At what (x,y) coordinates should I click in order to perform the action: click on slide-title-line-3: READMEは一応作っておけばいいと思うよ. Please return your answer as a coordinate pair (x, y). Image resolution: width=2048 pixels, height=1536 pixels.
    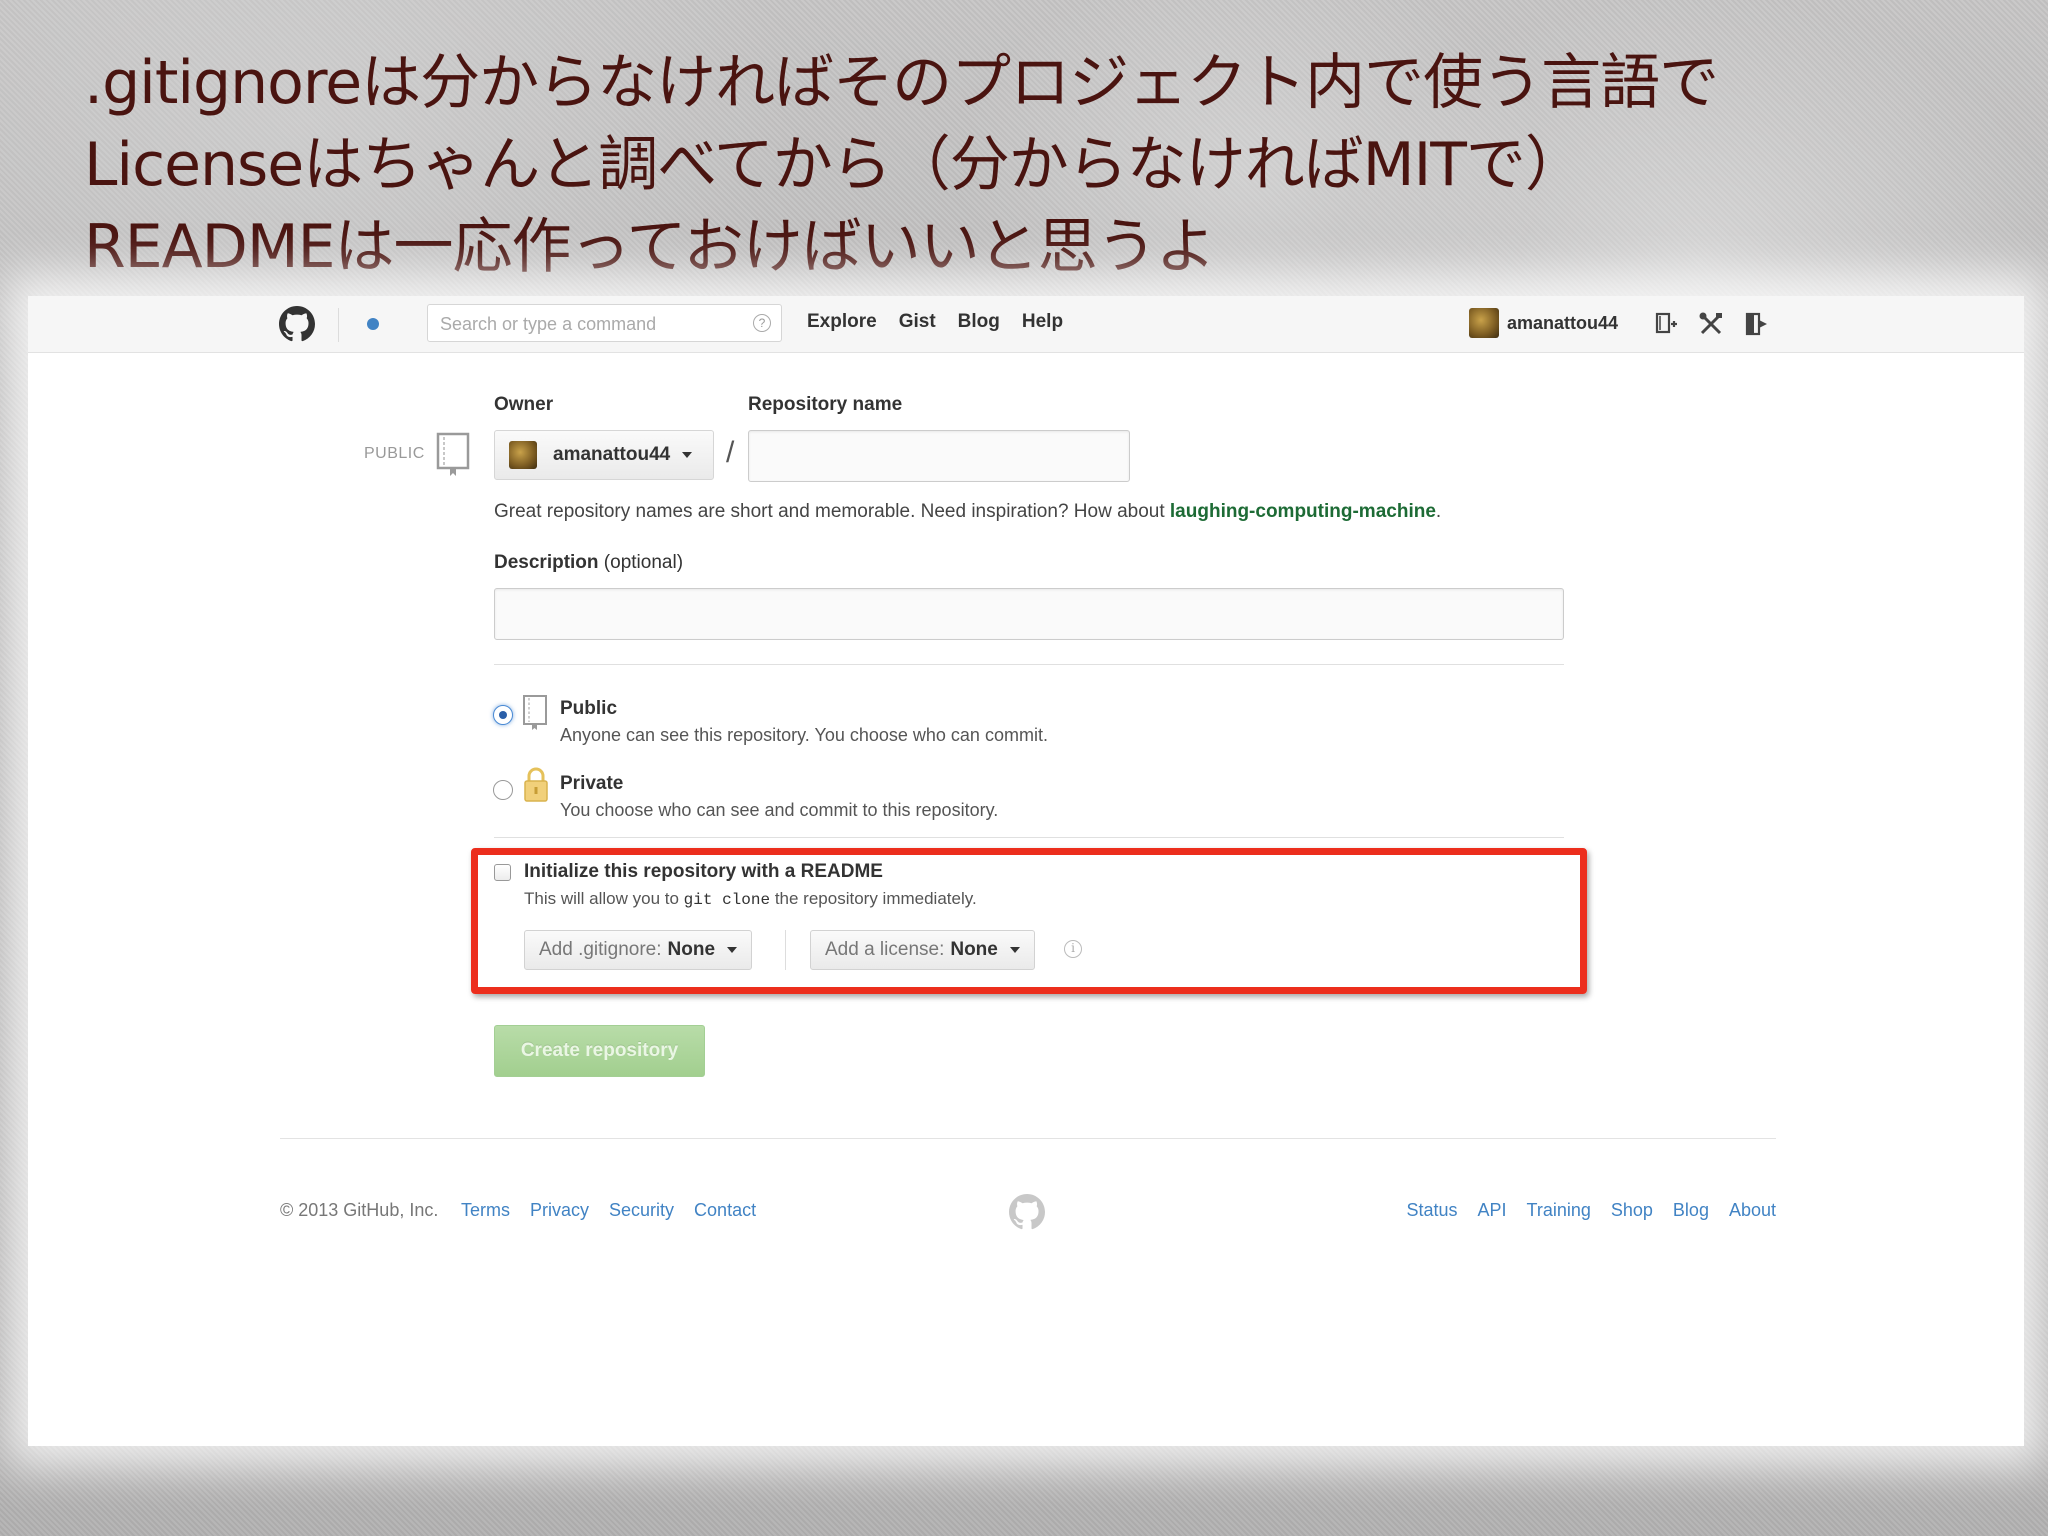
    Looking at the image, I should click on (650, 247).